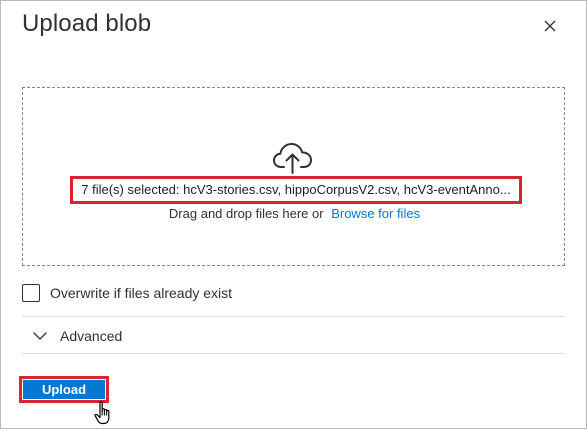 The width and height of the screenshot is (587, 431). What do you see at coordinates (31, 293) in the screenshot?
I see `overwrite-checkbox` at bounding box center [31, 293].